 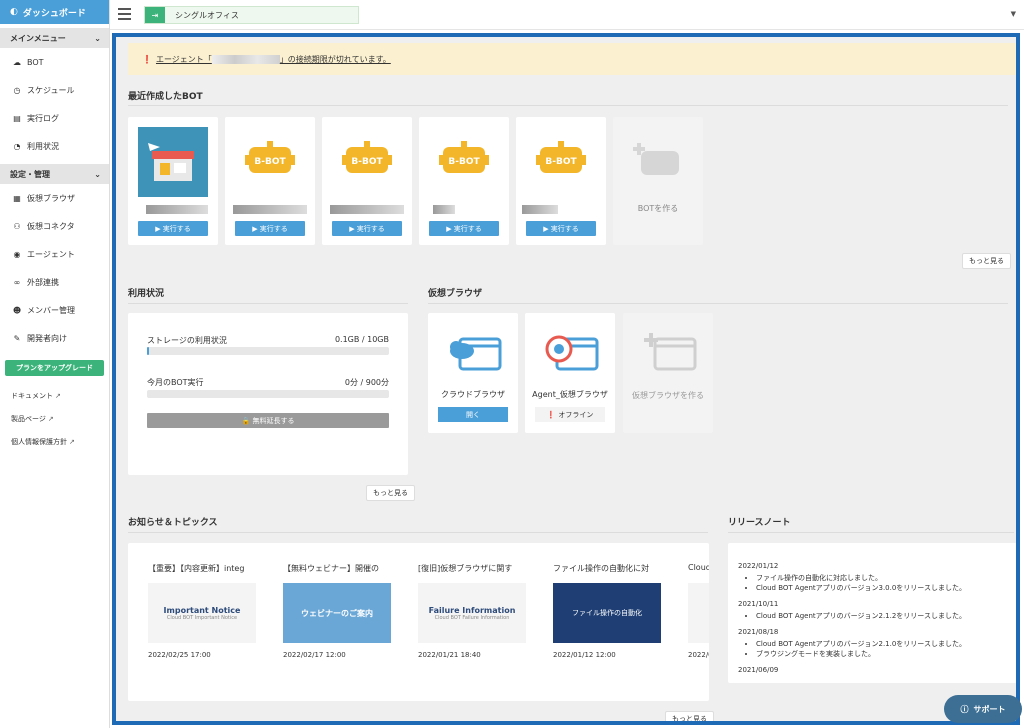 What do you see at coordinates (54, 146) in the screenshot?
I see `sidebar-item-usage: ◔ 利用状況` at bounding box center [54, 146].